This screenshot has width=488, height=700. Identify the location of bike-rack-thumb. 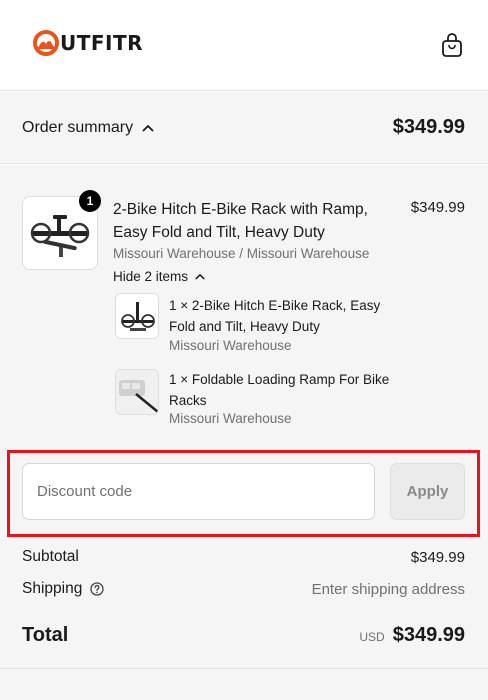
(138, 316).